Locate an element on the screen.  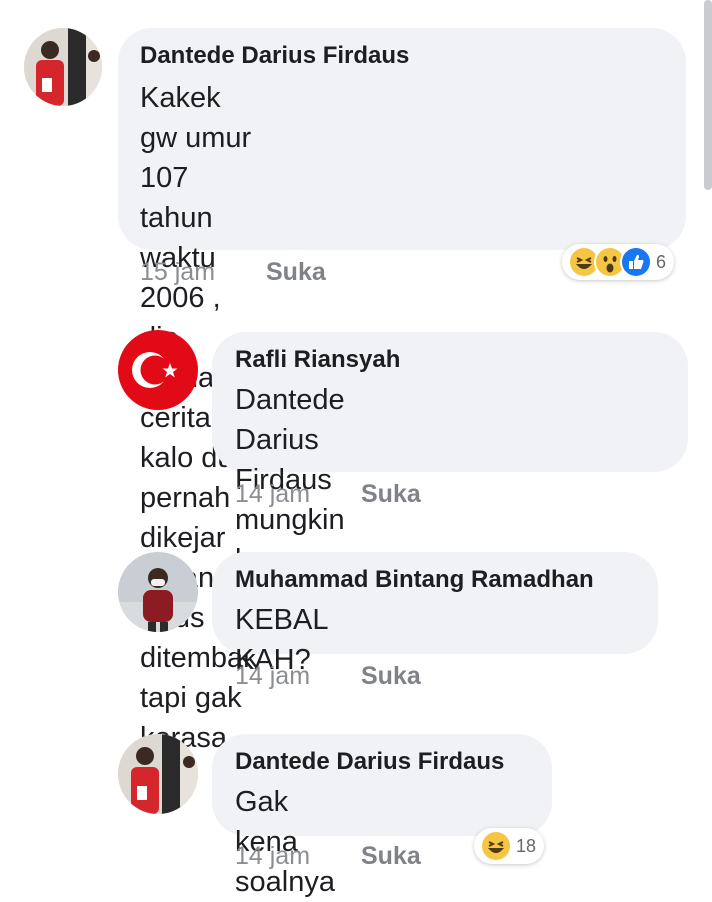
reaction-summary: 18 is located at coordinates (509, 846).